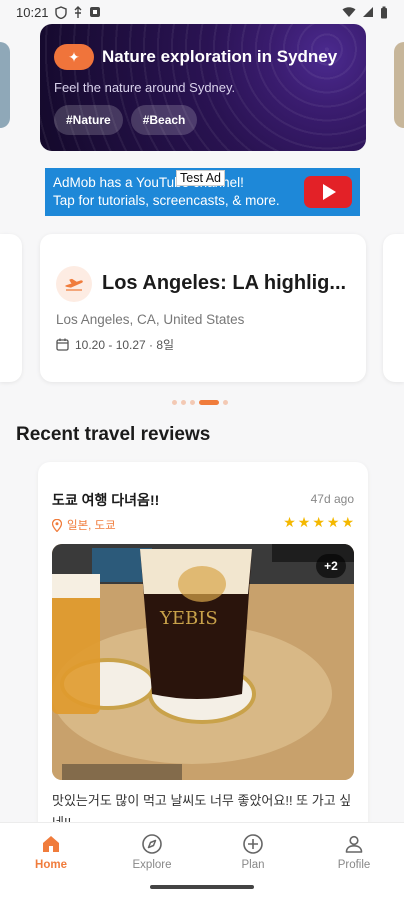 This screenshot has height=900, width=404. I want to click on youtube-play-icon, so click(328, 192).